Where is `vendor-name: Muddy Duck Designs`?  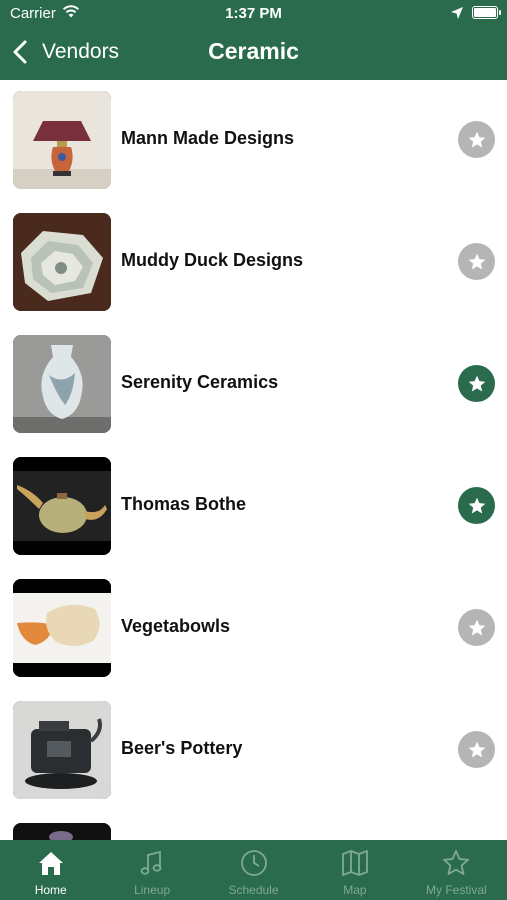 vendor-name: Muddy Duck Designs is located at coordinates (212, 260).